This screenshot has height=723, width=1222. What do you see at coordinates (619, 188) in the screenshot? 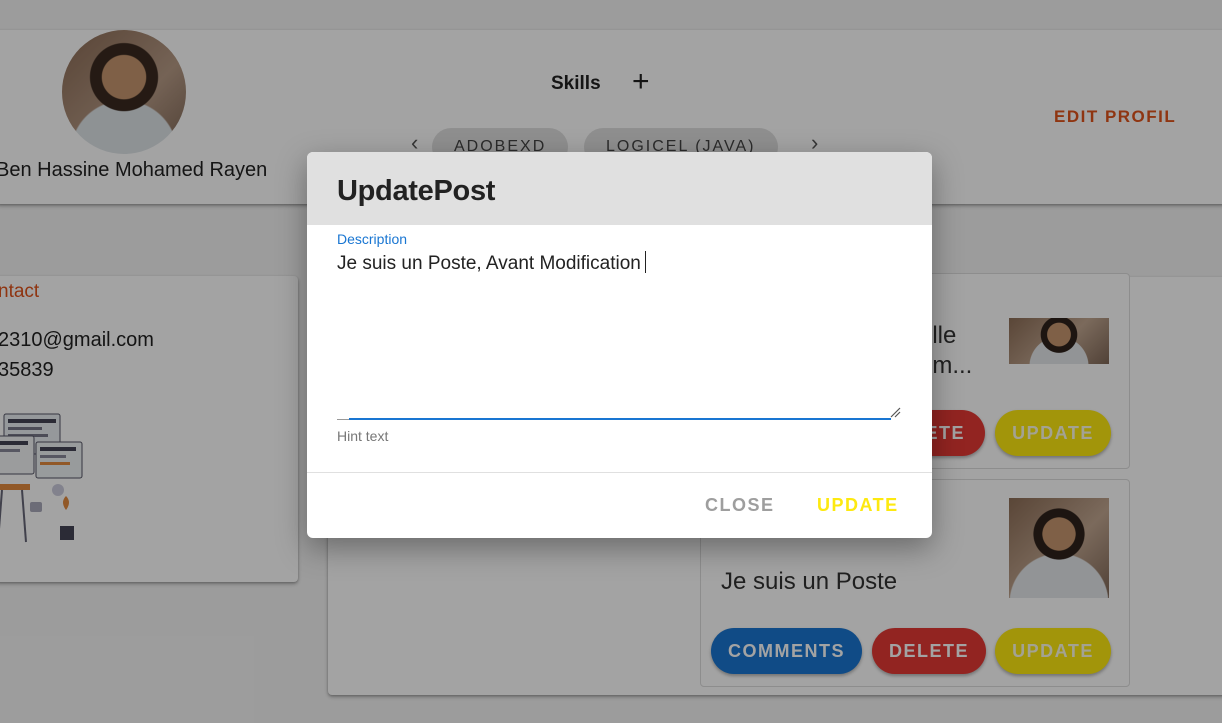
I see `dialog-header: UpdatePost` at bounding box center [619, 188].